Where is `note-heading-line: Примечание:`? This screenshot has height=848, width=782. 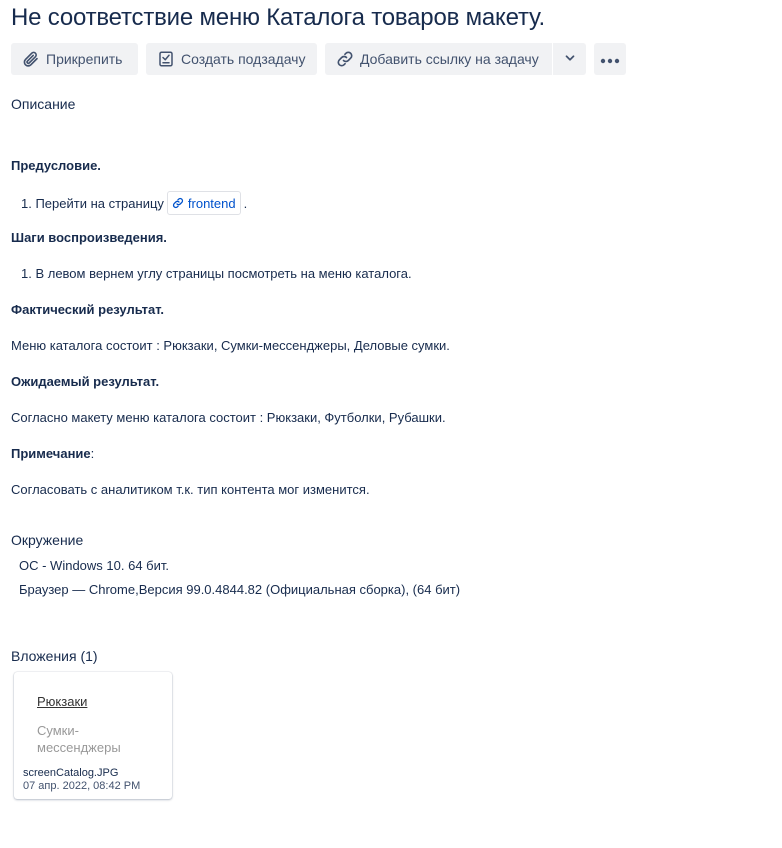 note-heading-line: Примечание: is located at coordinates (52, 453).